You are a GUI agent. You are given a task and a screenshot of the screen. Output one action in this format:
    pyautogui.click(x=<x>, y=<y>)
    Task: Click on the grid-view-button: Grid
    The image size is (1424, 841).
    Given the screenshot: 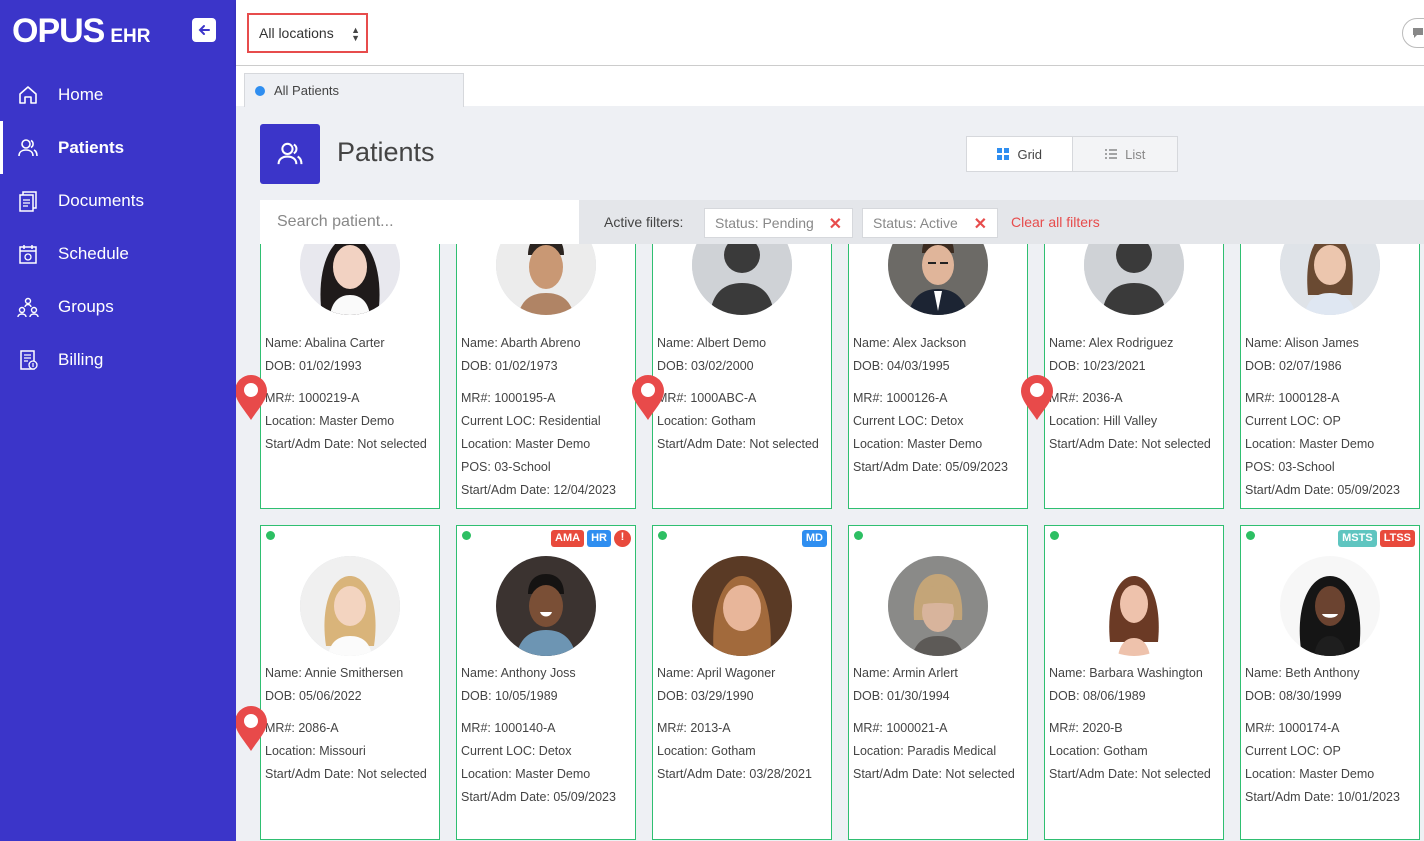 What is the action you would take?
    pyautogui.click(x=1020, y=154)
    